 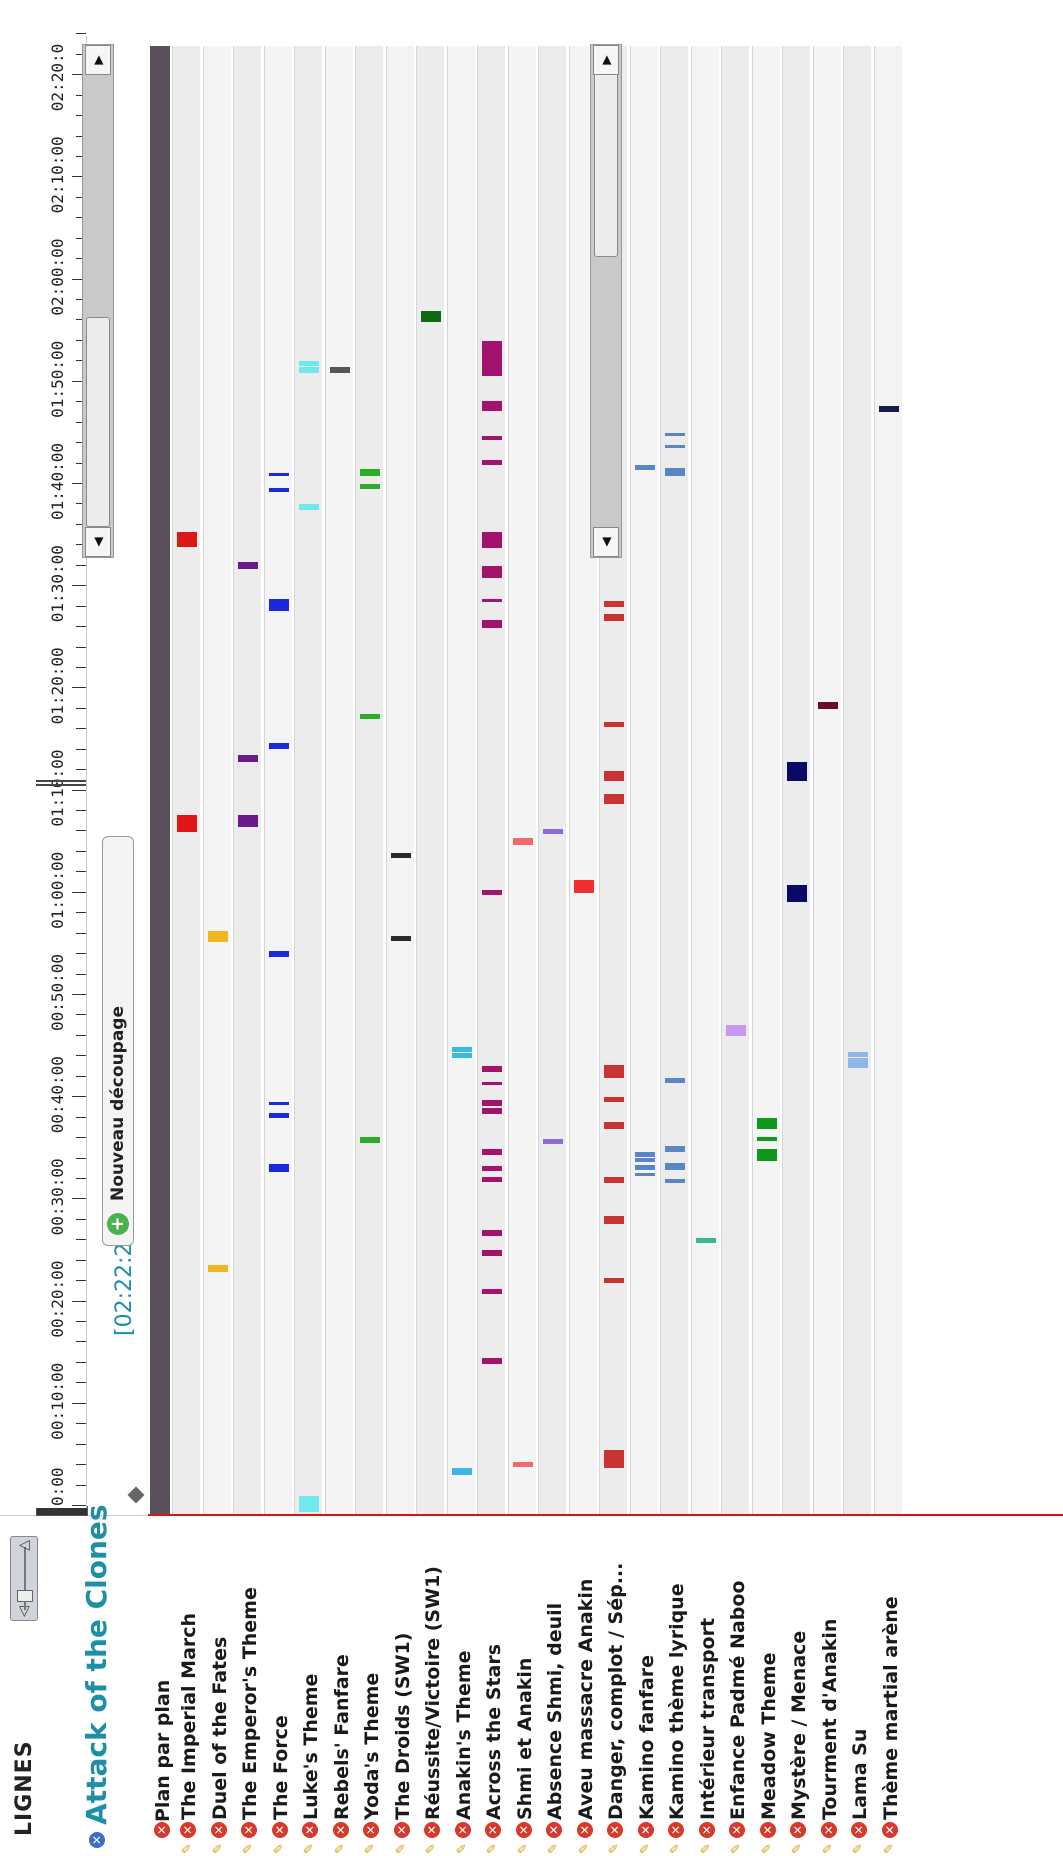 What do you see at coordinates (828, 1686) in the screenshot?
I see `line-label: ✎ ✕ Tourment d'Anakin` at bounding box center [828, 1686].